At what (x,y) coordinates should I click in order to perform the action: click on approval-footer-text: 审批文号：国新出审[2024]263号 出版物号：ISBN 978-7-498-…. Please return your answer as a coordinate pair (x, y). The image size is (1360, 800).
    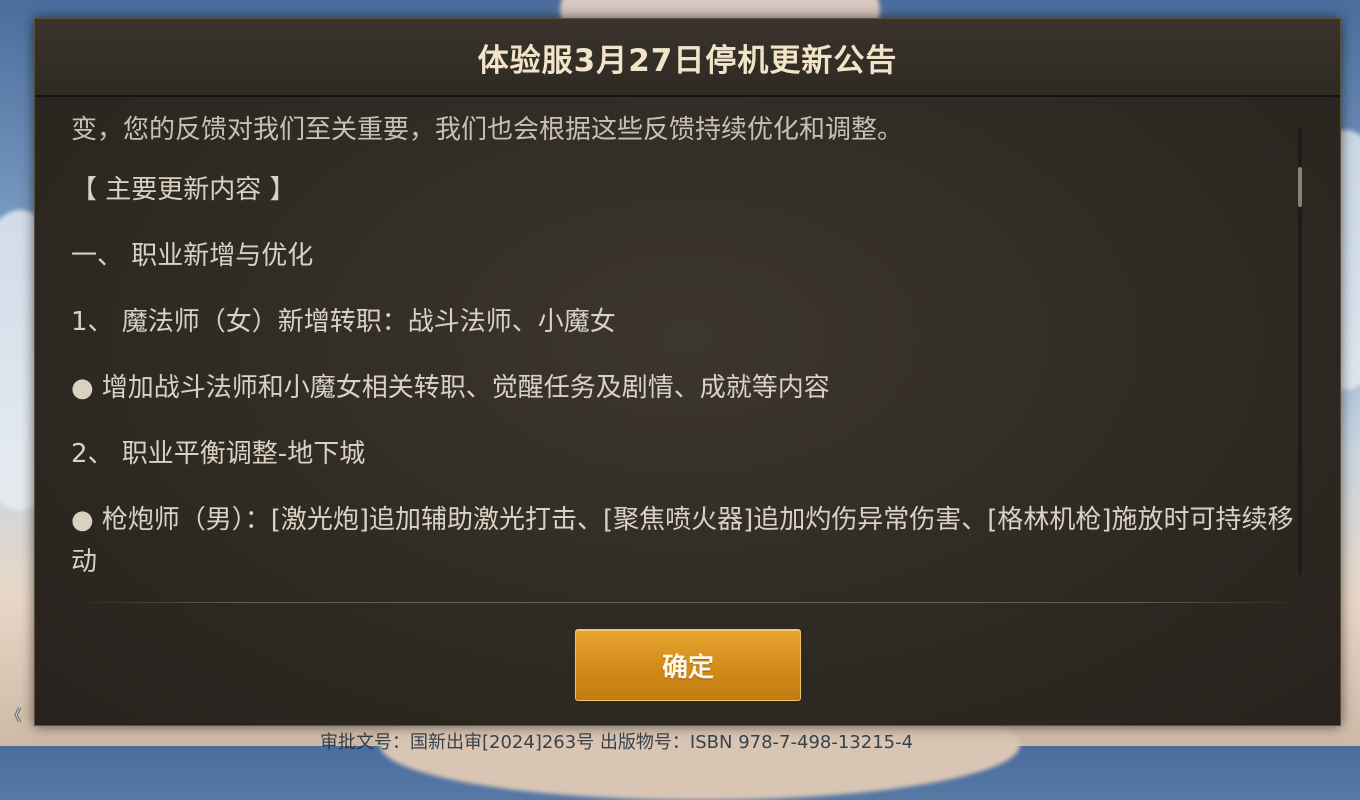
    Looking at the image, I should click on (617, 742).